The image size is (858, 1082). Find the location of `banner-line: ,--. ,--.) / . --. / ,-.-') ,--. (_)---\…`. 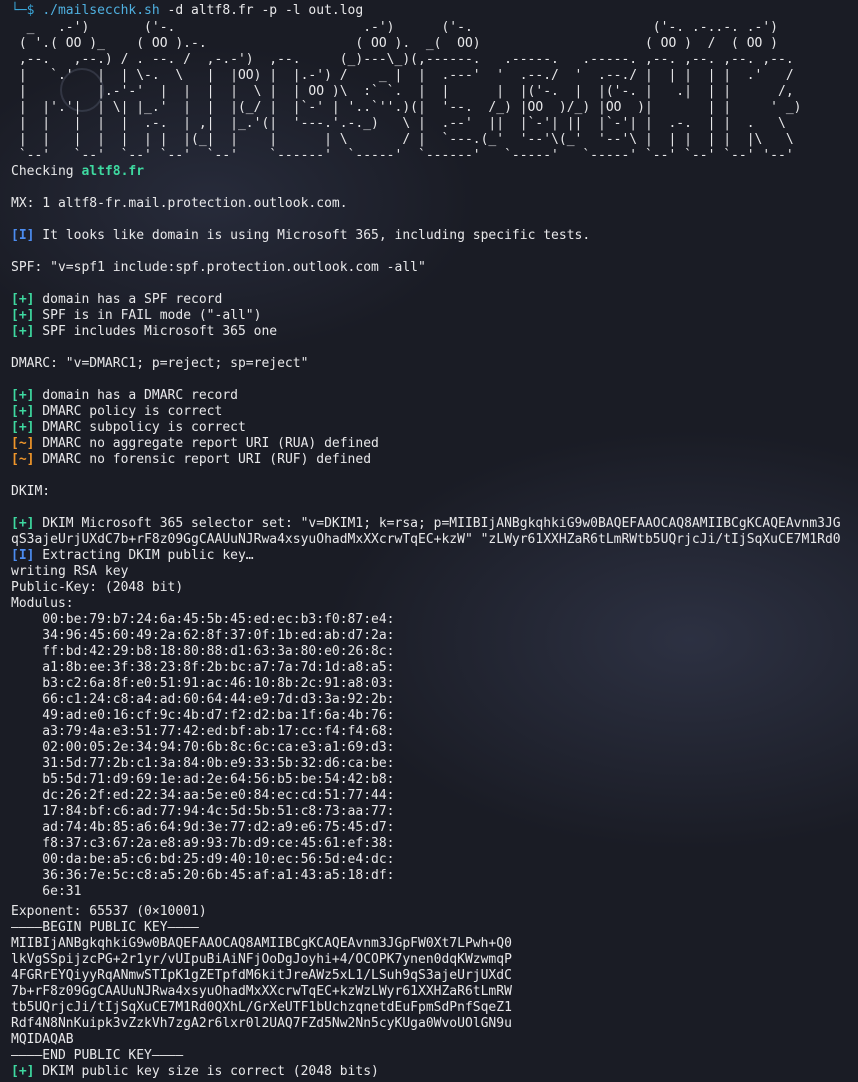

banner-line: ,--. ,--.) / . --. / ,-.-') ,--. (_)---\… is located at coordinates (402, 59).